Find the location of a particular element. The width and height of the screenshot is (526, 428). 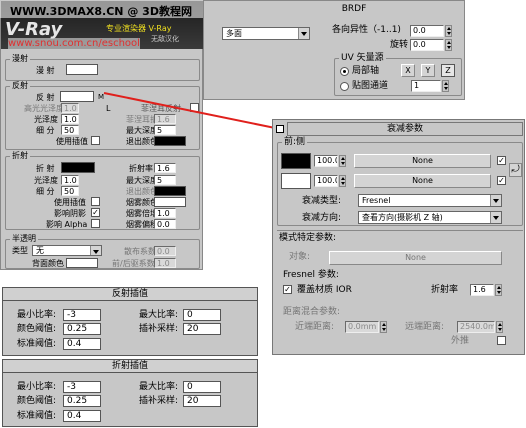

distance-group-label: 距离混合参数: is located at coordinates (312, 312).